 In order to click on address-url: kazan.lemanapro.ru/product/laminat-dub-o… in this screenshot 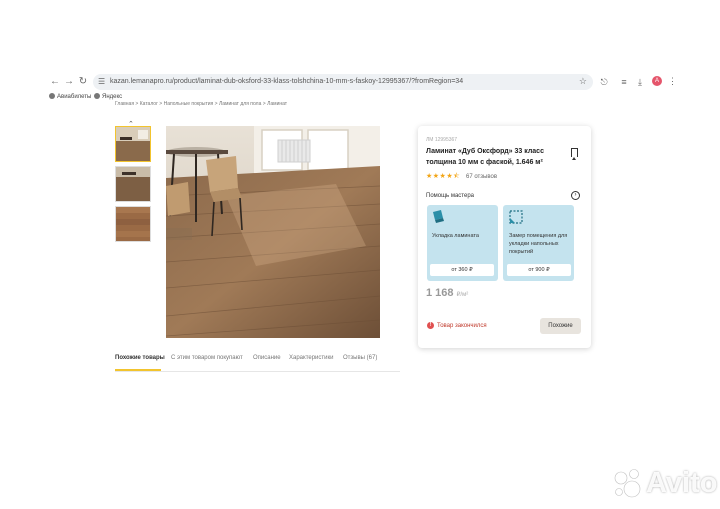, I will do `click(286, 82)`.